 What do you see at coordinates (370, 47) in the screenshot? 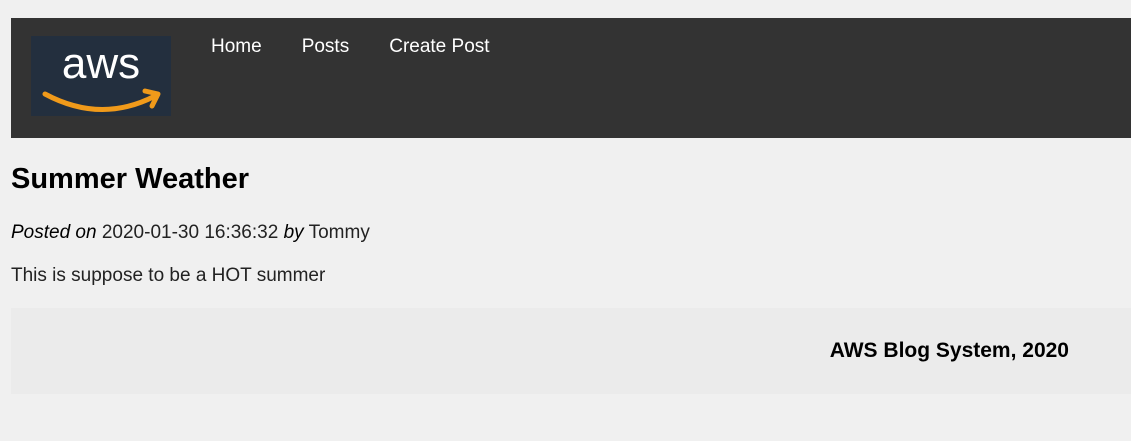
I see `main-nav: Home Posts Create Post` at bounding box center [370, 47].